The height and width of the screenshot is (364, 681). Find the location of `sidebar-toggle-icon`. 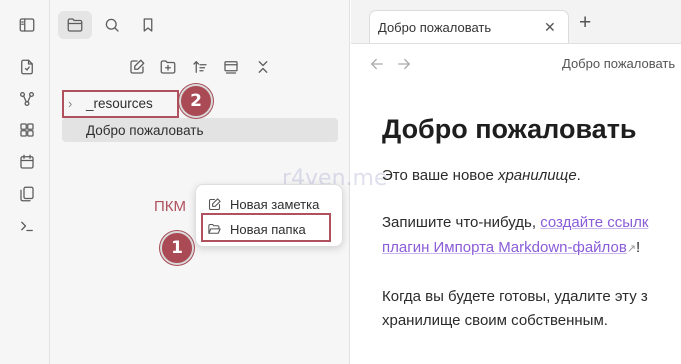

sidebar-toggle-icon is located at coordinates (27, 25).